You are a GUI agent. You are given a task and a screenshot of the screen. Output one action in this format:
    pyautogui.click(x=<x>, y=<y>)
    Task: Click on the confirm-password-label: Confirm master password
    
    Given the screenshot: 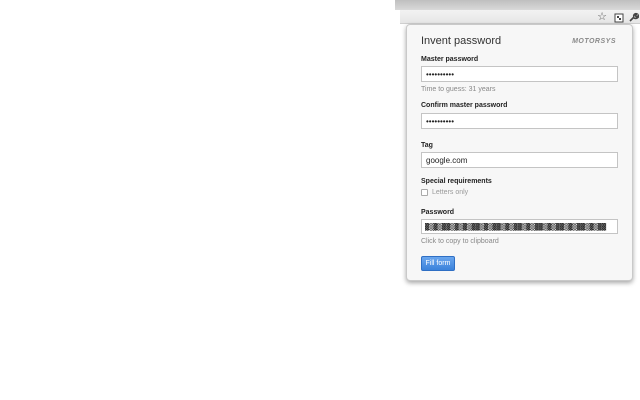 What is the action you would take?
    pyautogui.click(x=464, y=105)
    